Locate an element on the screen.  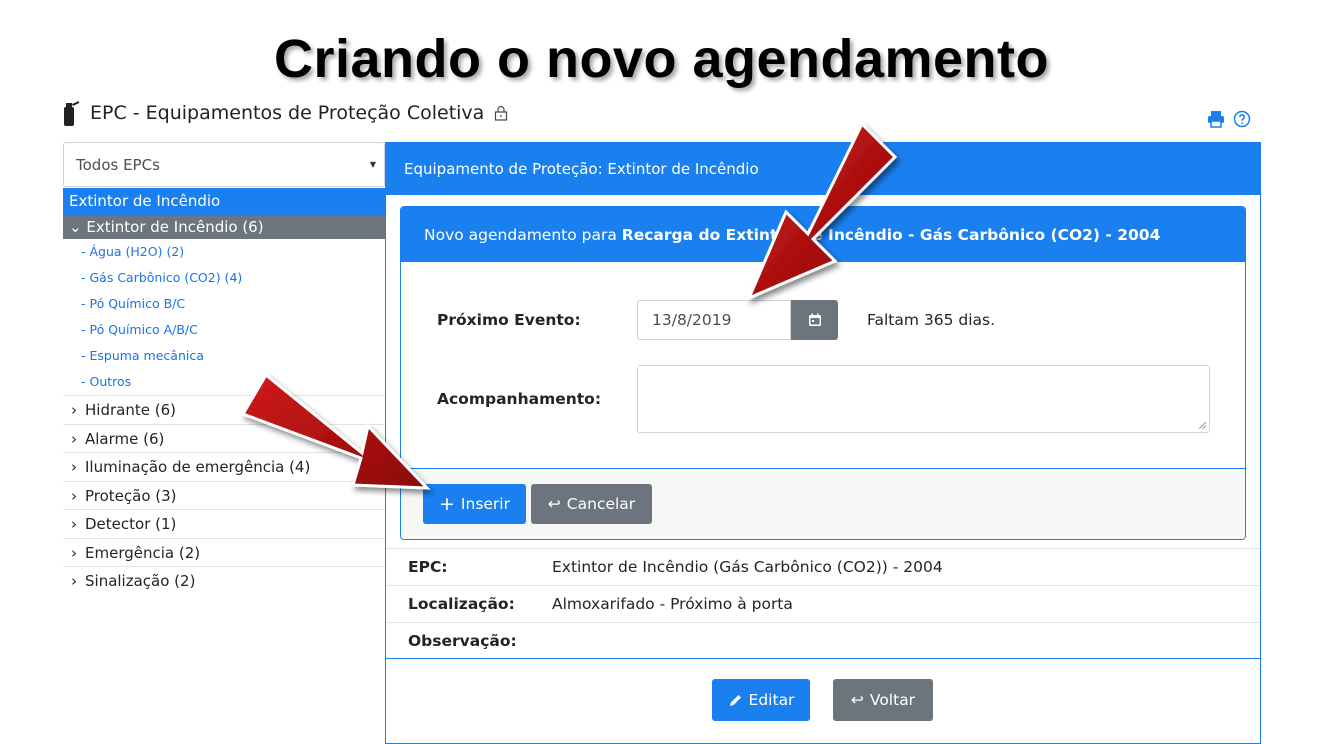
editar-label: Editar is located at coordinates (771, 700).